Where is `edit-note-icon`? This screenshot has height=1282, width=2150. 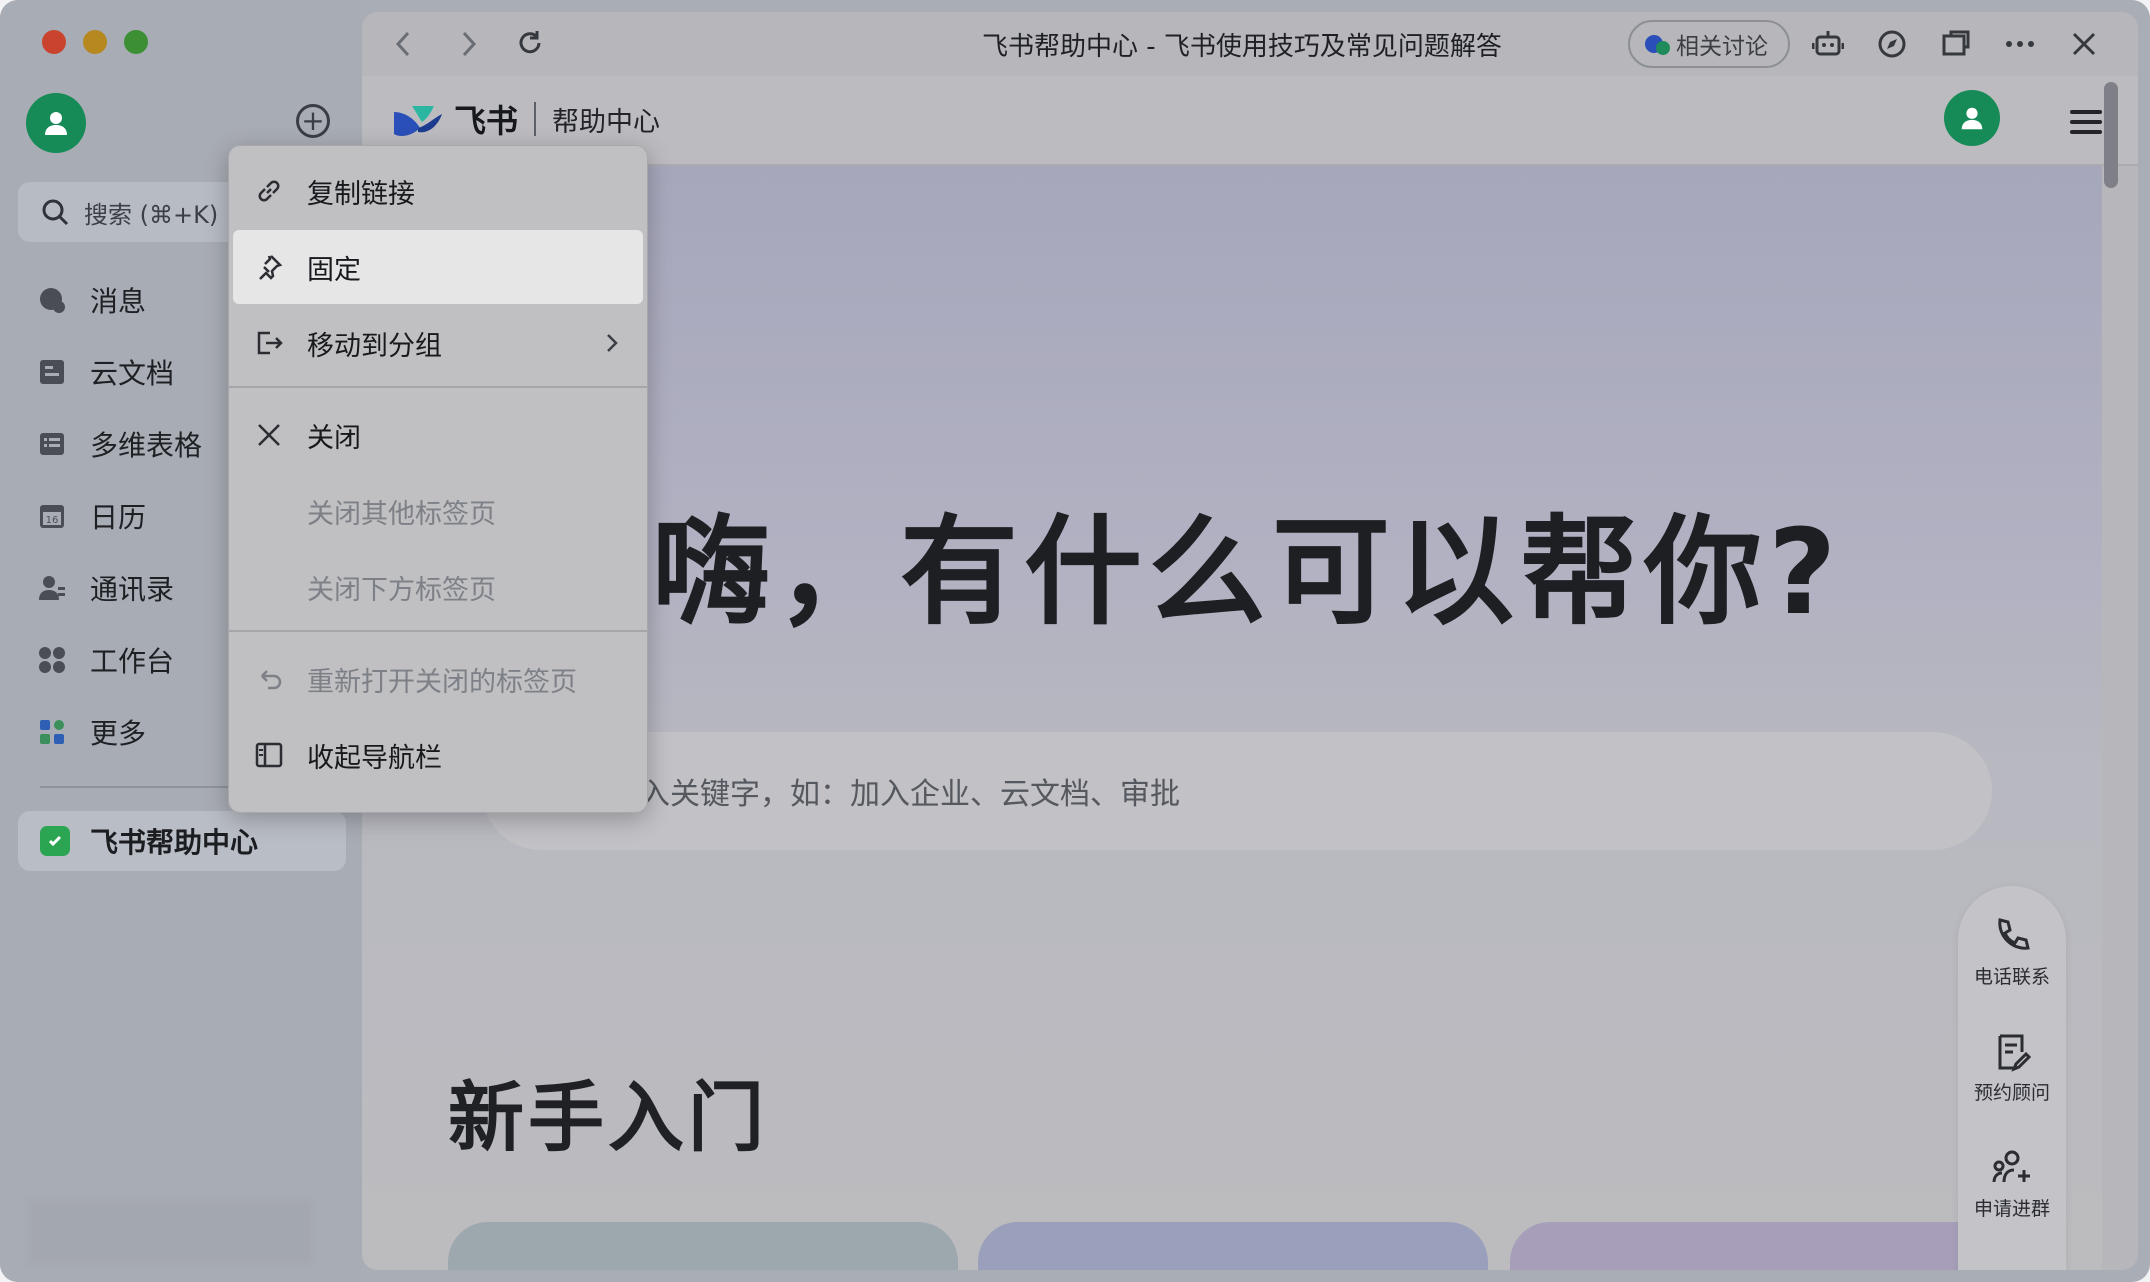
edit-note-icon is located at coordinates (2015, 1053).